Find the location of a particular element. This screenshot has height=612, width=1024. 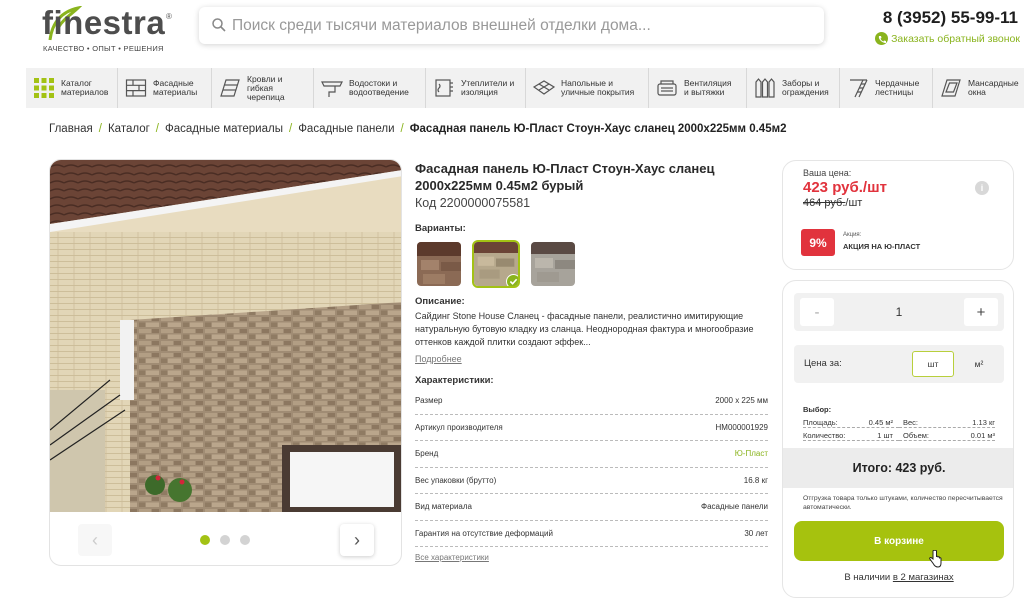

spec-row: Вид материала Фасадные панели is located at coordinates (591, 507).